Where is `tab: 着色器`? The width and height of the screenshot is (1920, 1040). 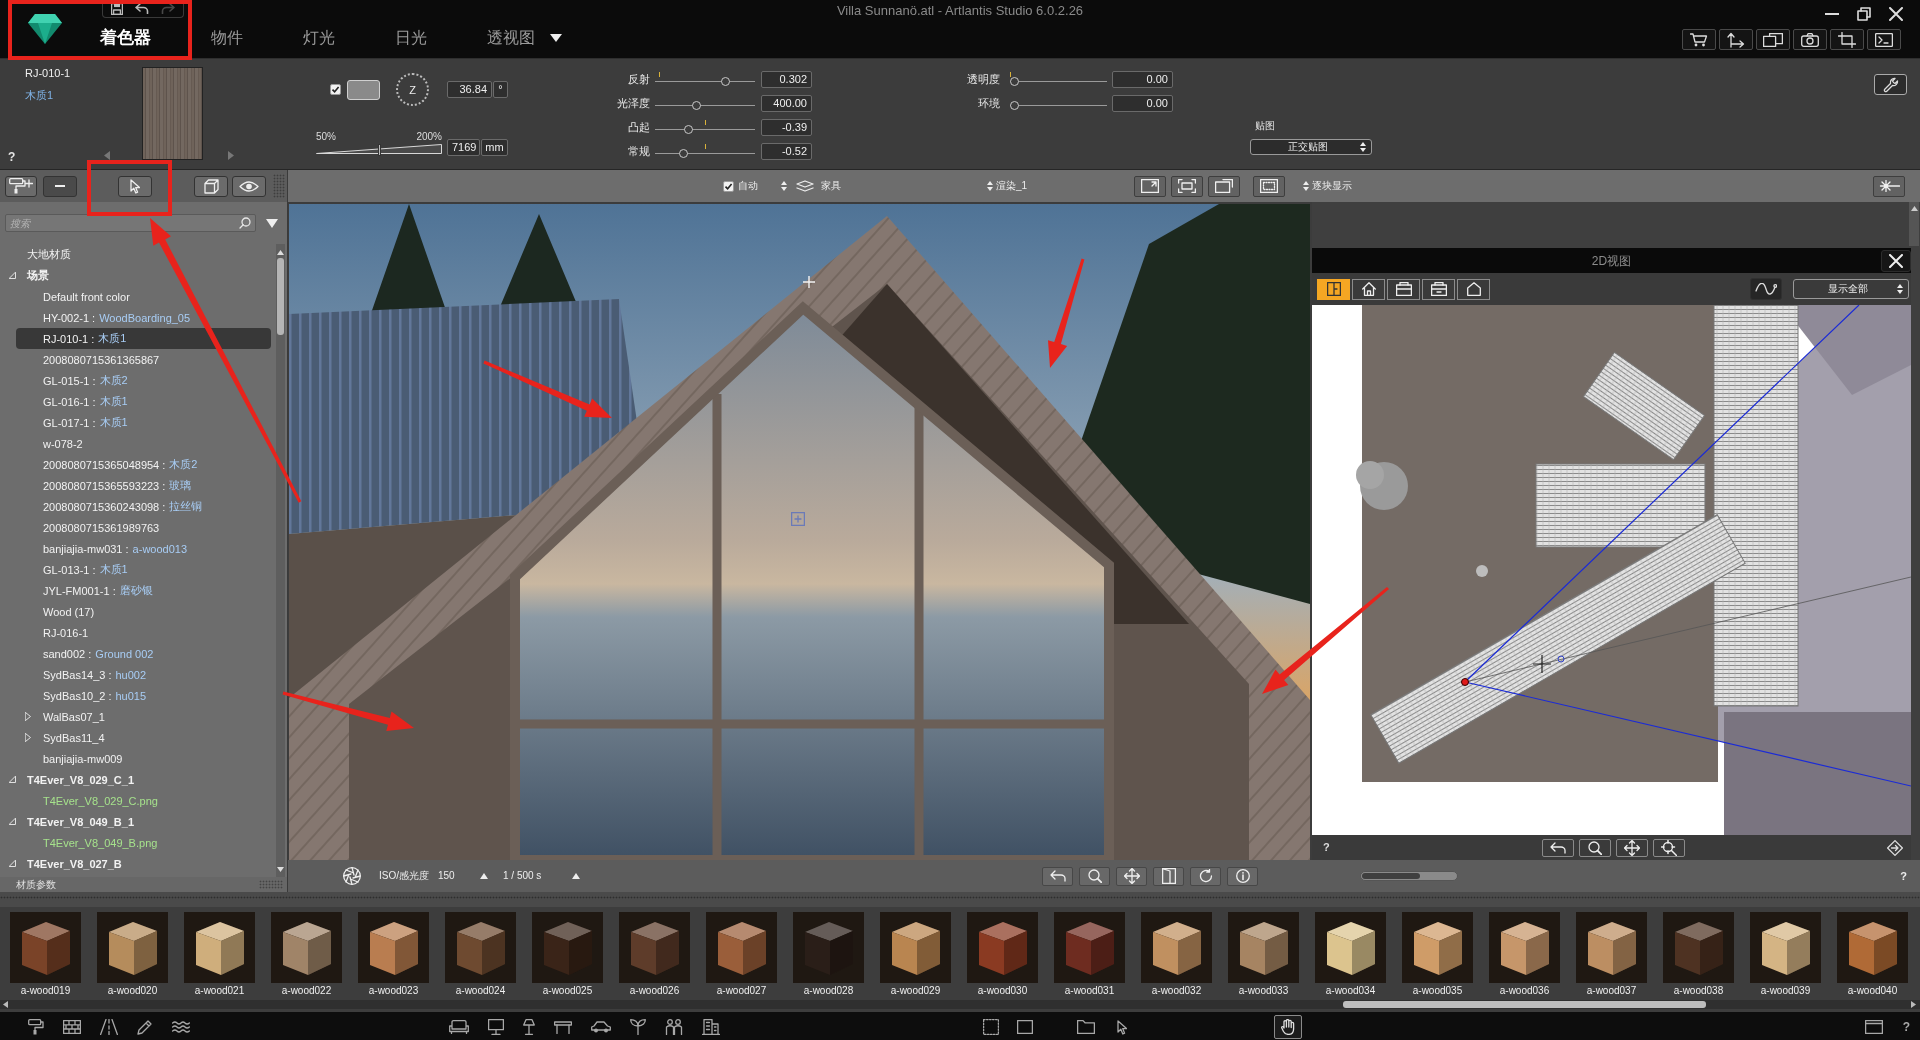 tab: 着色器 is located at coordinates (125, 38).